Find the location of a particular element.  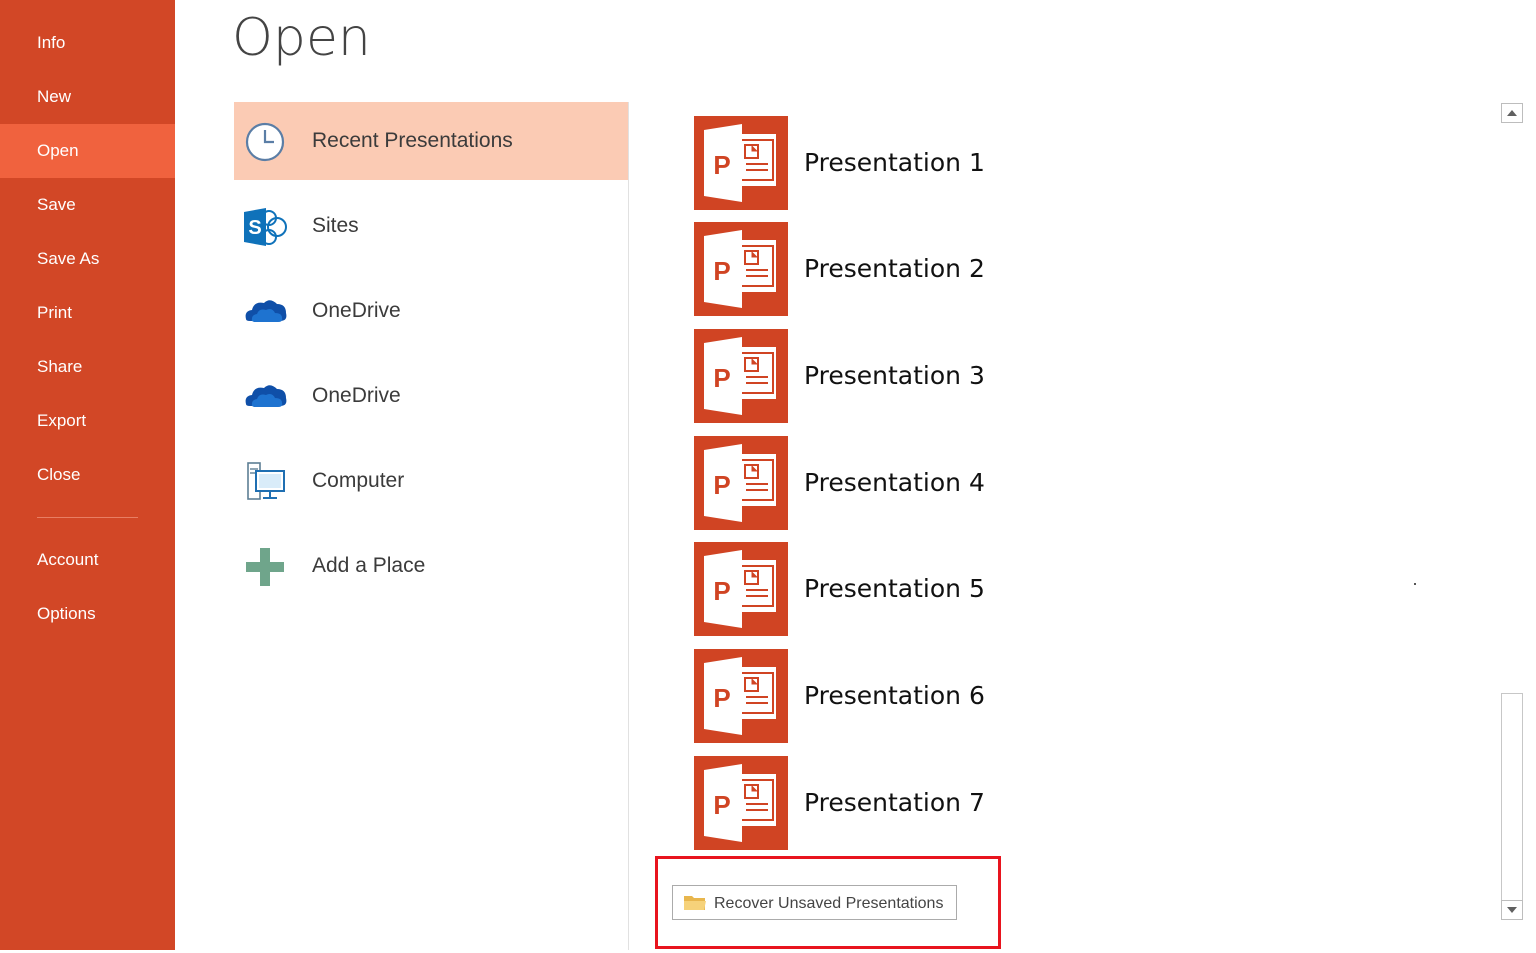

recover-unsaved-presentations-button: Recover Unsaved Presentations is located at coordinates (814, 902).